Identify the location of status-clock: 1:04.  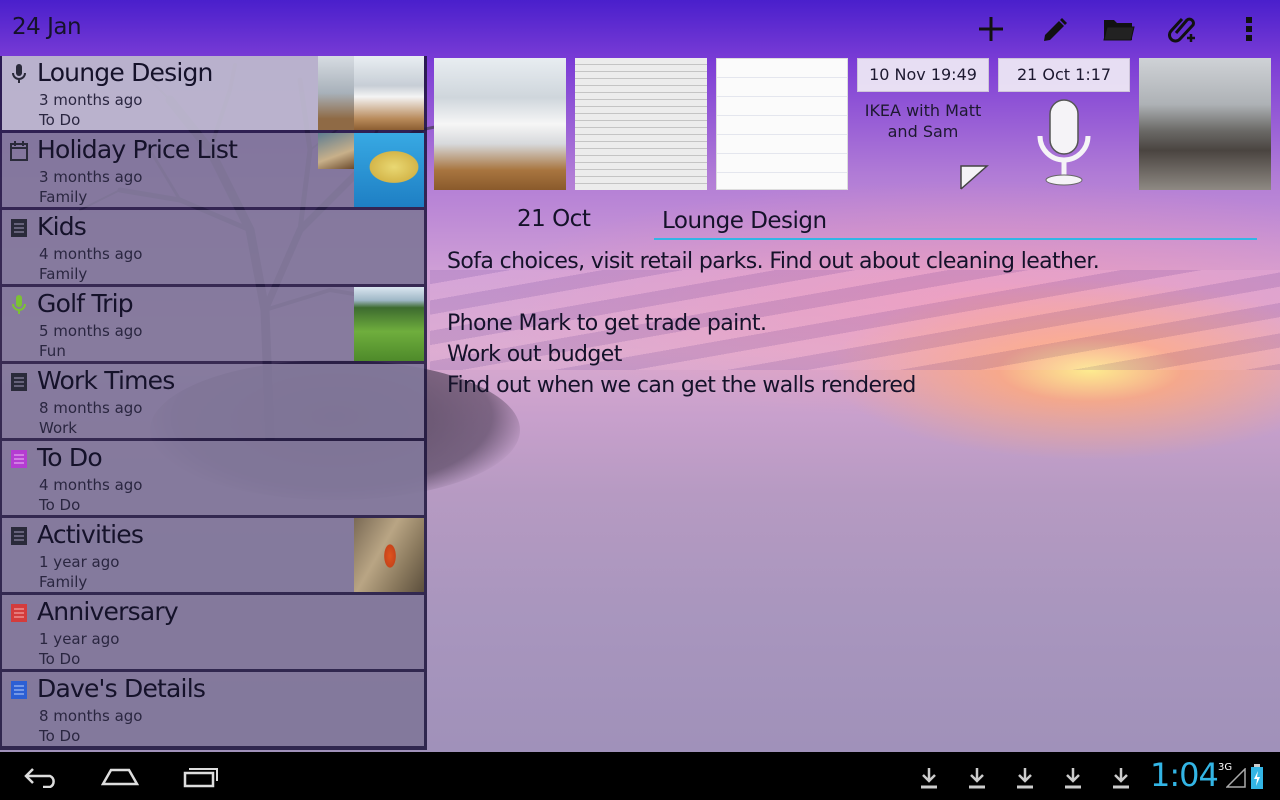
(1184, 775).